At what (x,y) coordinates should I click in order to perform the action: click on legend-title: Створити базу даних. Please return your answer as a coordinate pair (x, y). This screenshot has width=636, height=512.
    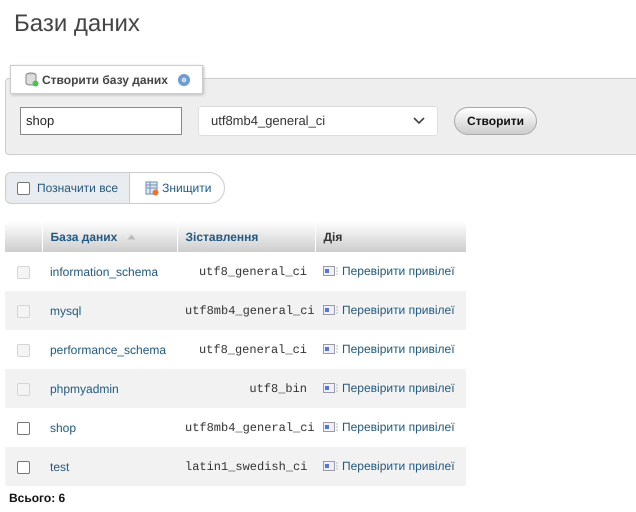
    Looking at the image, I should click on (105, 79).